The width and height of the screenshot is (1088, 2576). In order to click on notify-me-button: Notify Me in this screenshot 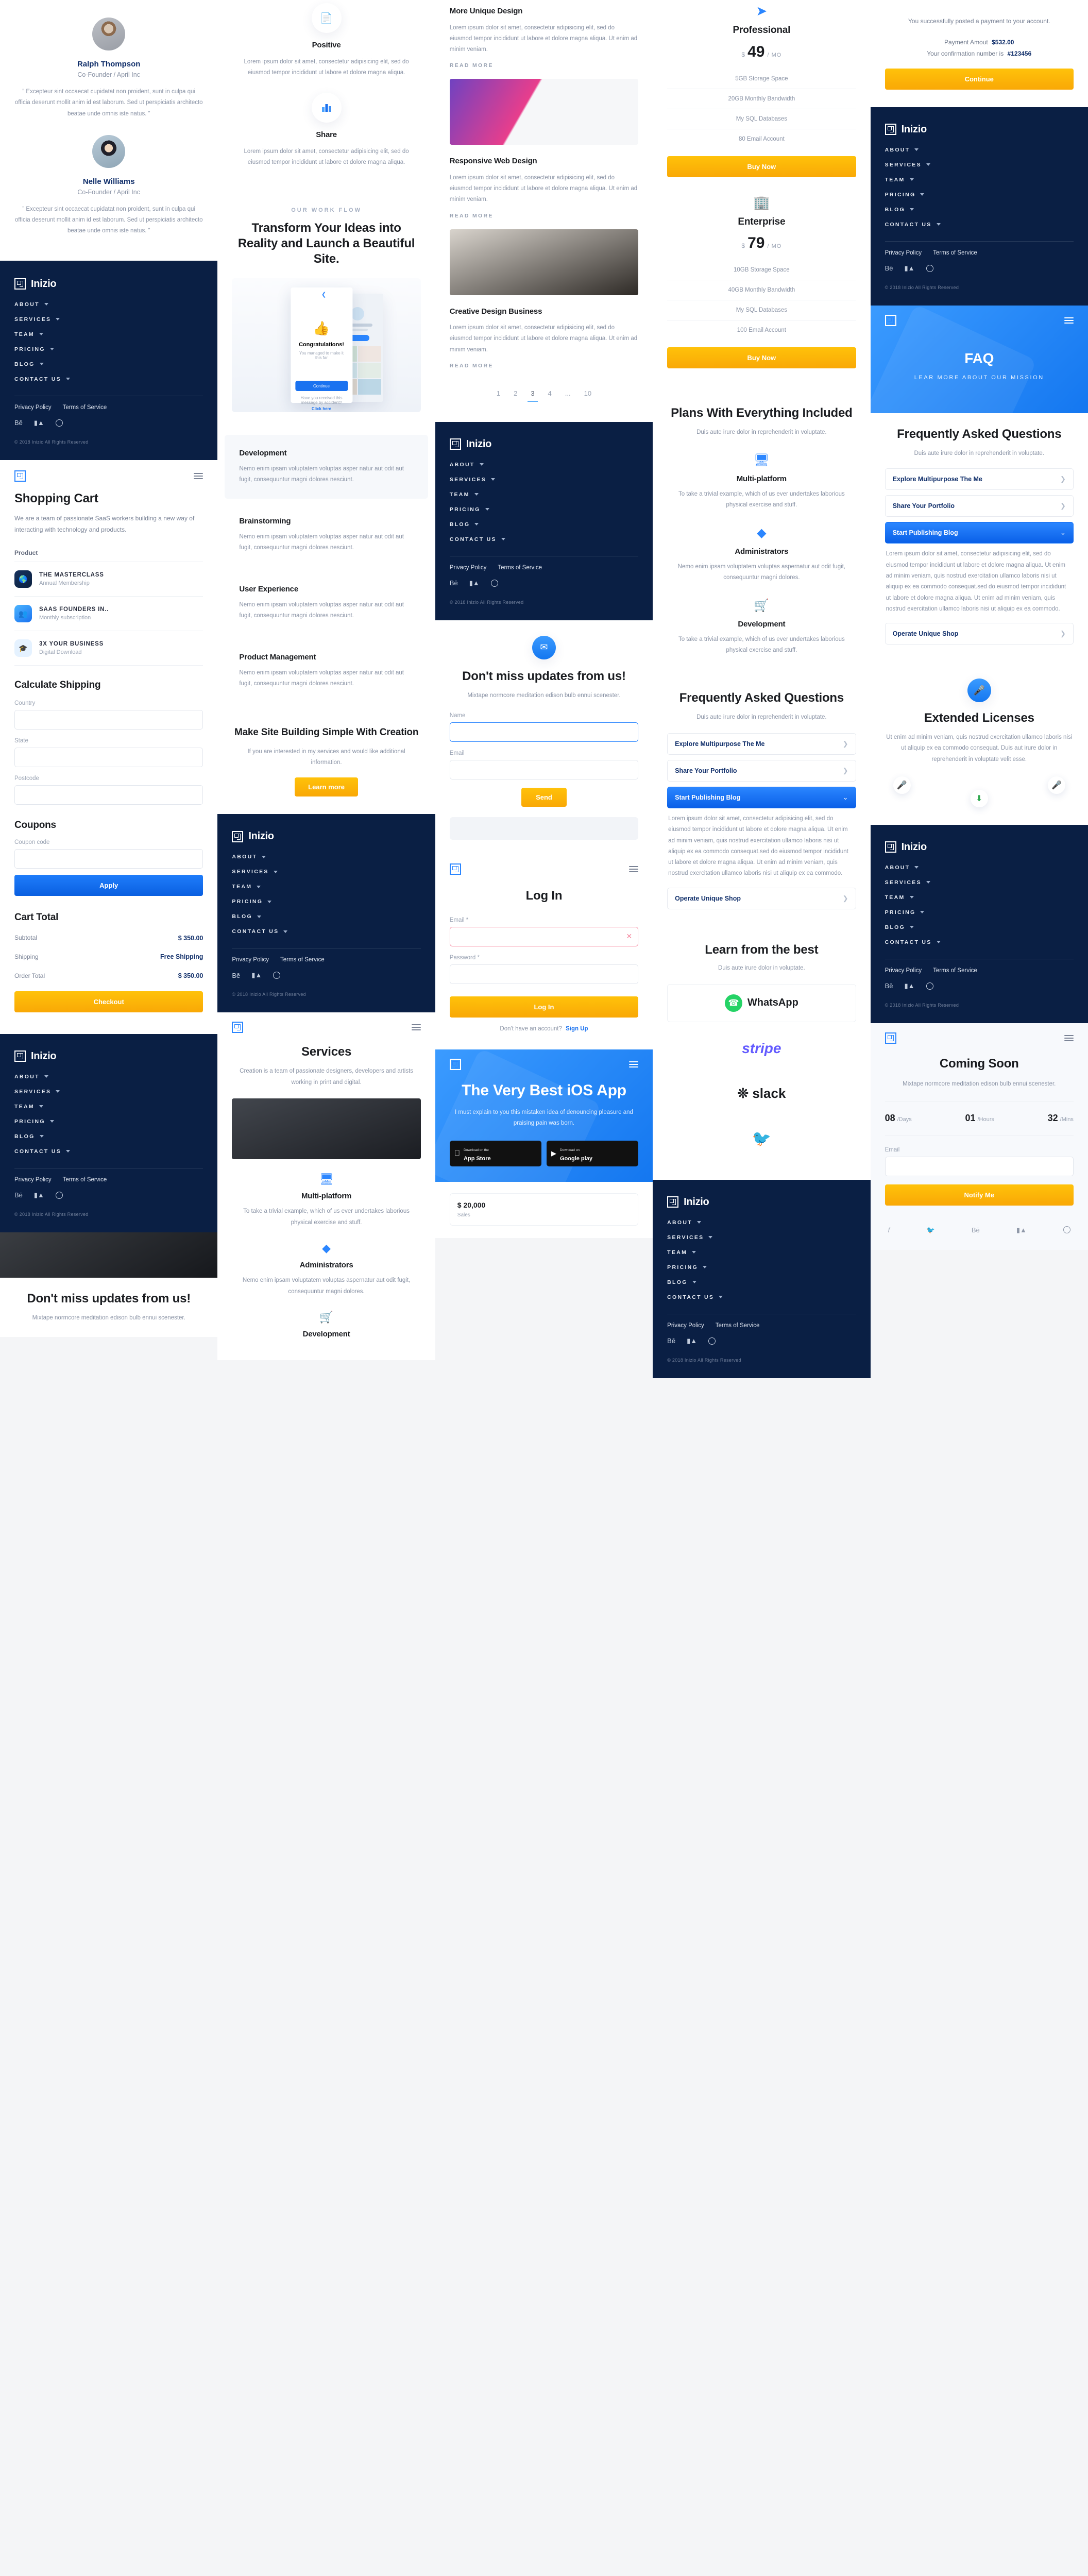, I will do `click(979, 1195)`.